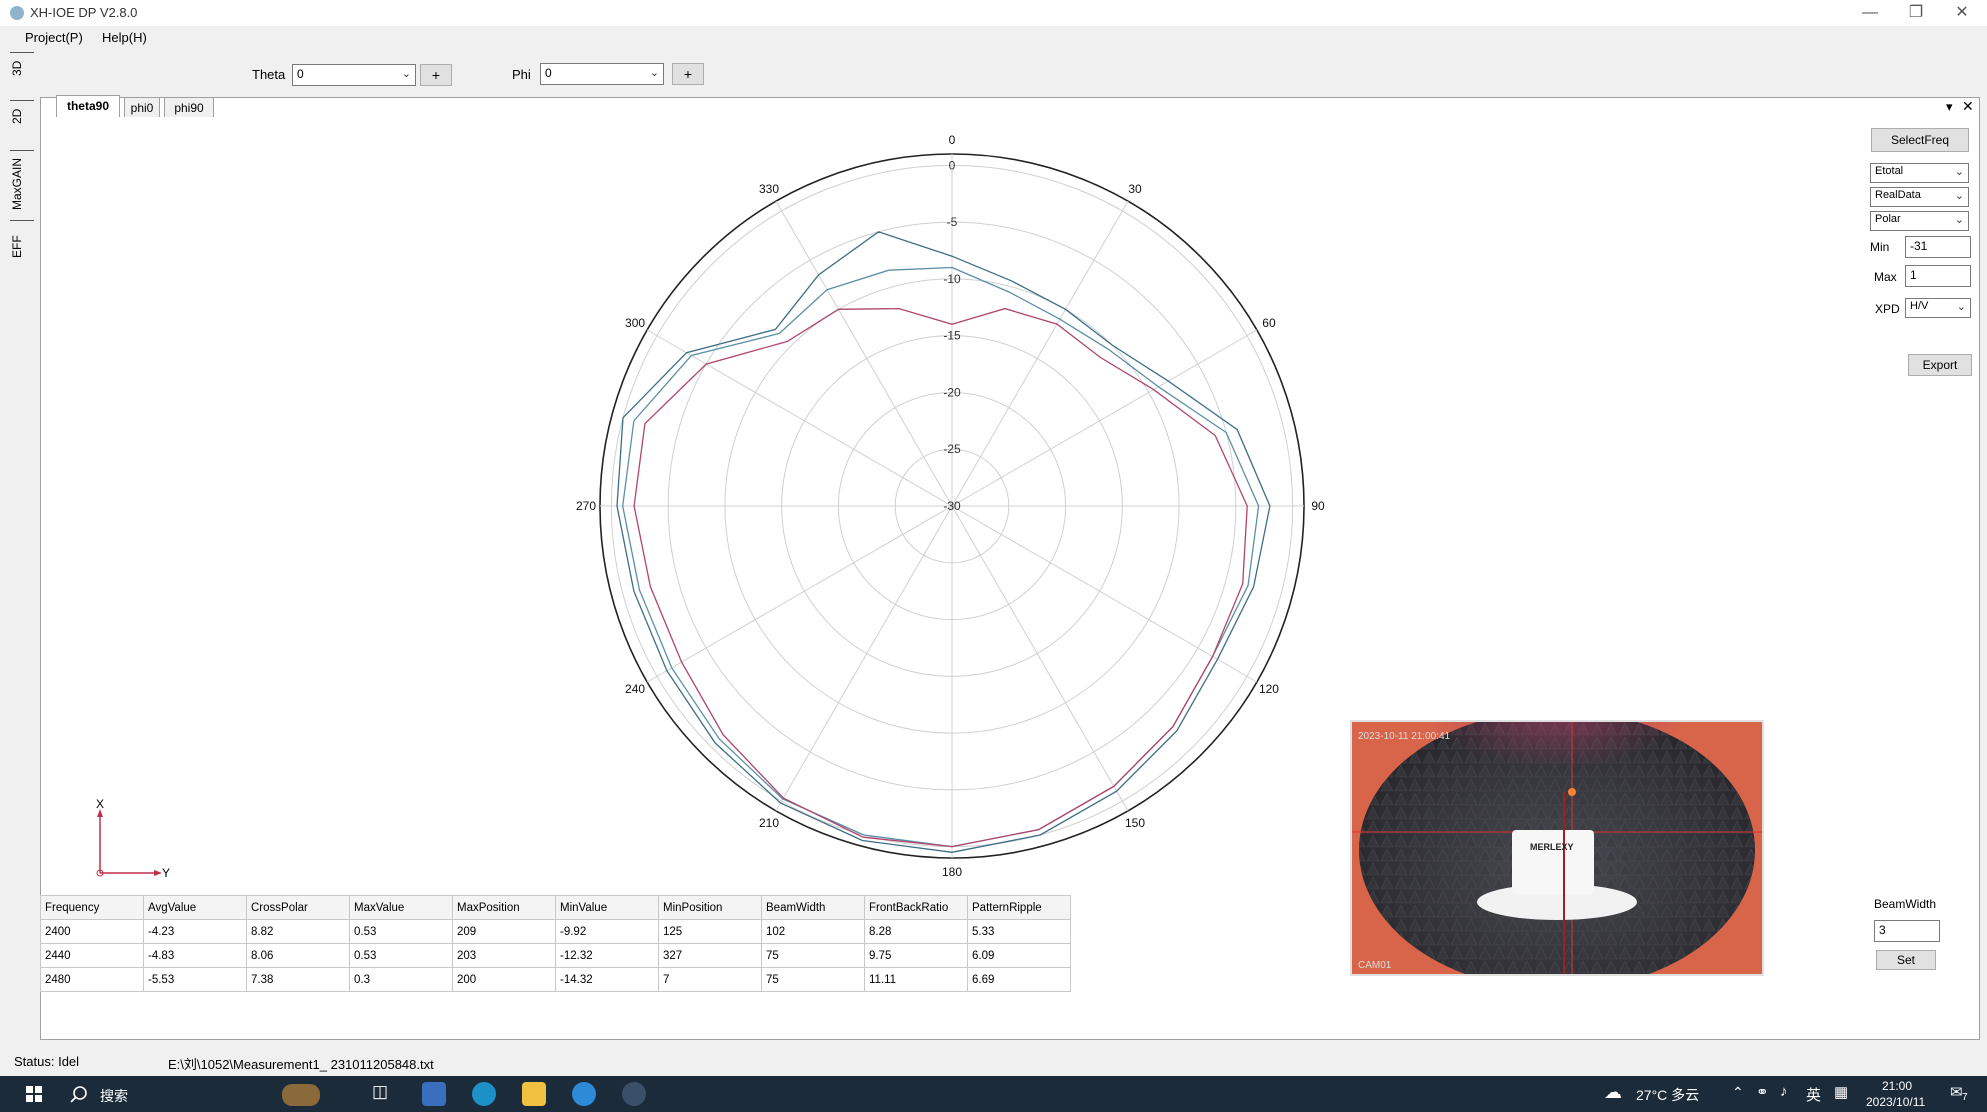 The height and width of the screenshot is (1112, 1987). What do you see at coordinates (769, 823) in the screenshot?
I see `polar-angle-label: 210` at bounding box center [769, 823].